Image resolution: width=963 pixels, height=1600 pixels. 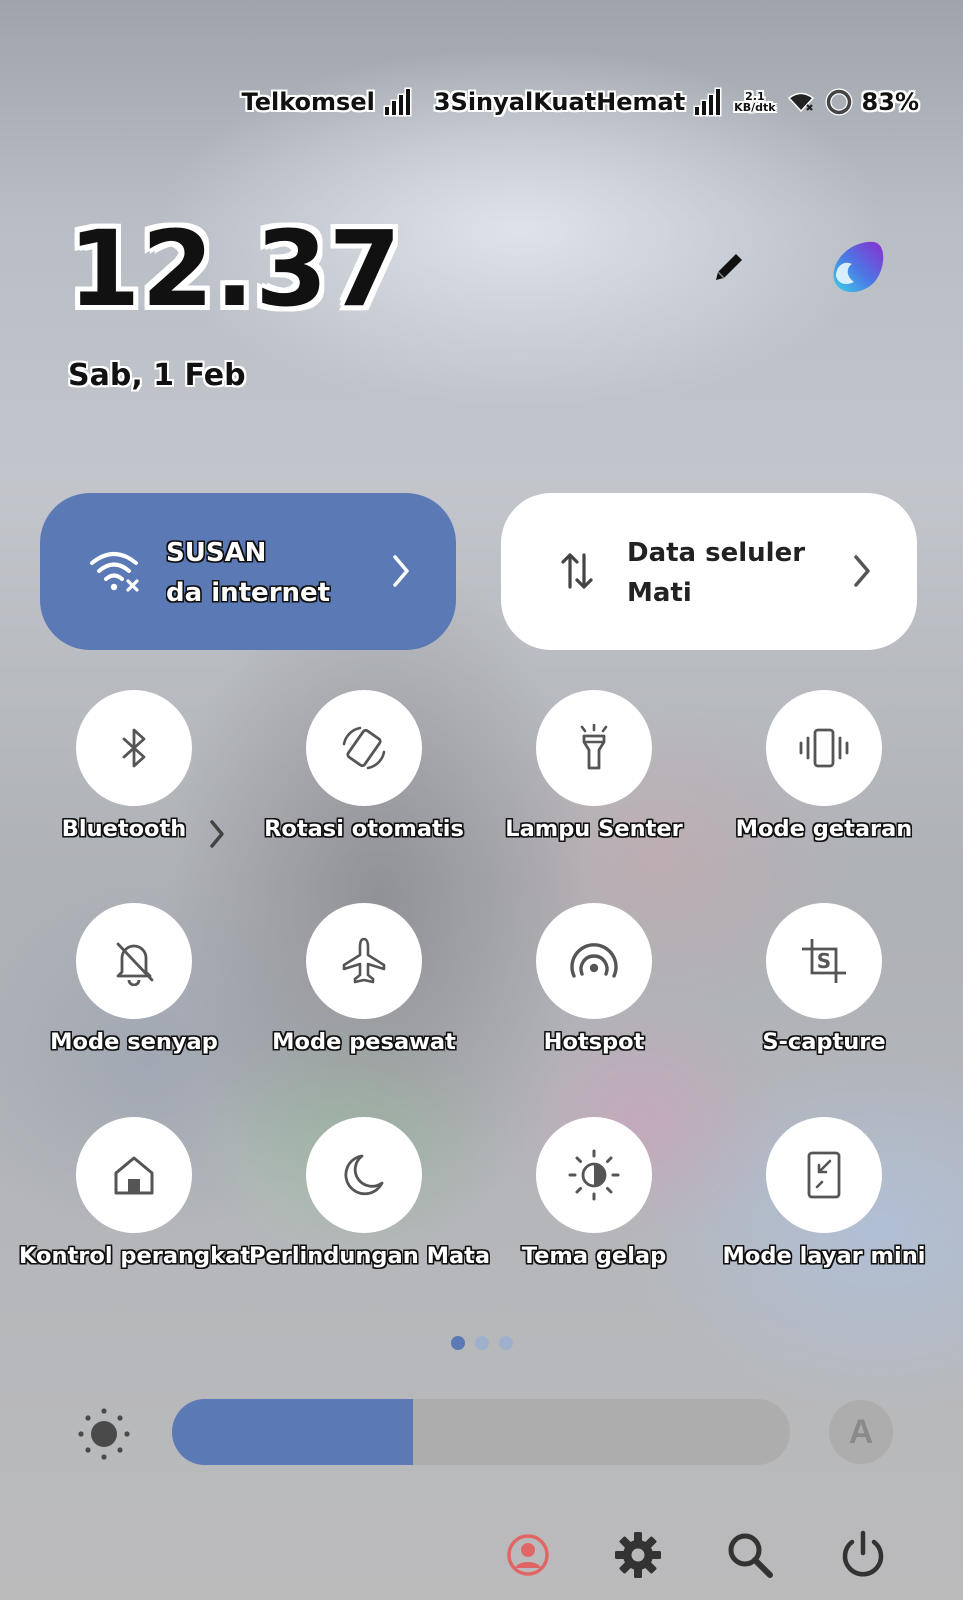 I want to click on account-button, so click(x=528, y=1555).